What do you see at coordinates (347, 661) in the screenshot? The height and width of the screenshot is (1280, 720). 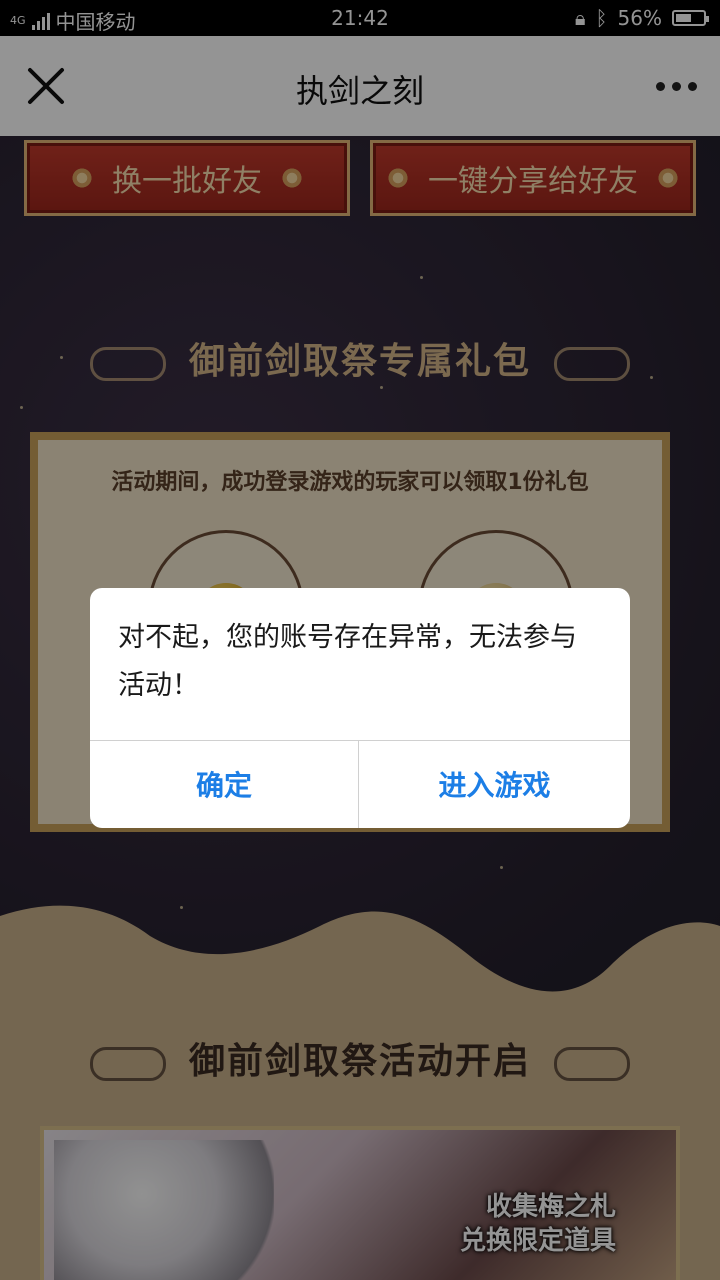 I see `dialog-message: 对不起，您的账号存在异常，无法参与活动！` at bounding box center [347, 661].